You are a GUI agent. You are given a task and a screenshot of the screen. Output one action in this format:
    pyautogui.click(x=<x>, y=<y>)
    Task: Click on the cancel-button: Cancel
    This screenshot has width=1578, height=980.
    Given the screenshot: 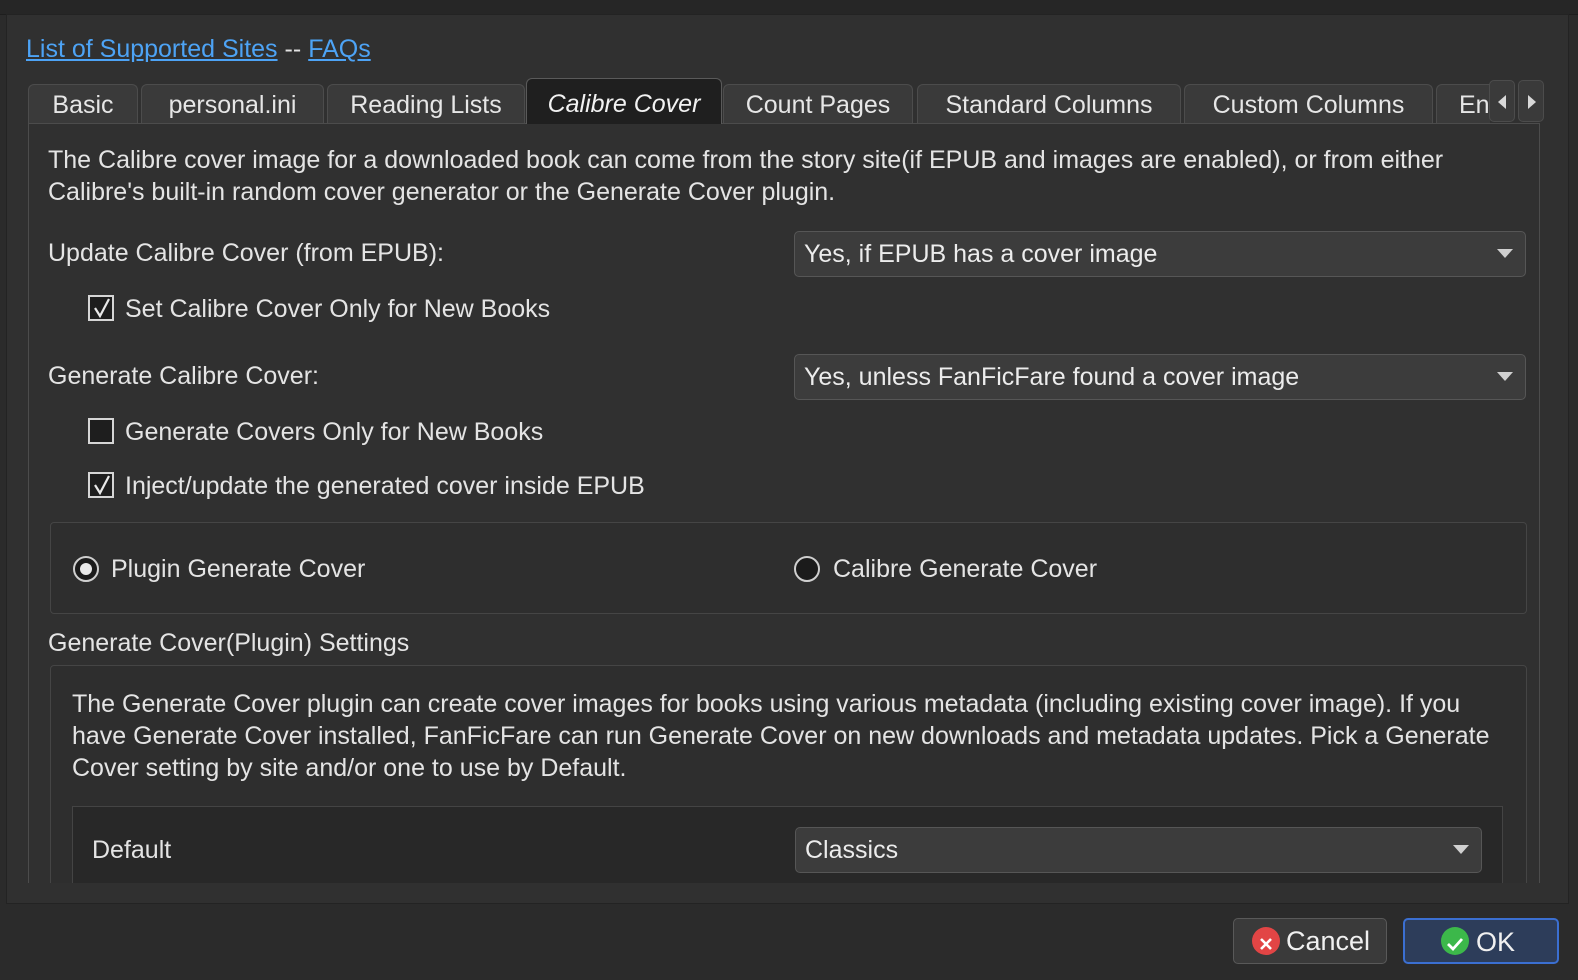 What is the action you would take?
    pyautogui.click(x=1310, y=941)
    